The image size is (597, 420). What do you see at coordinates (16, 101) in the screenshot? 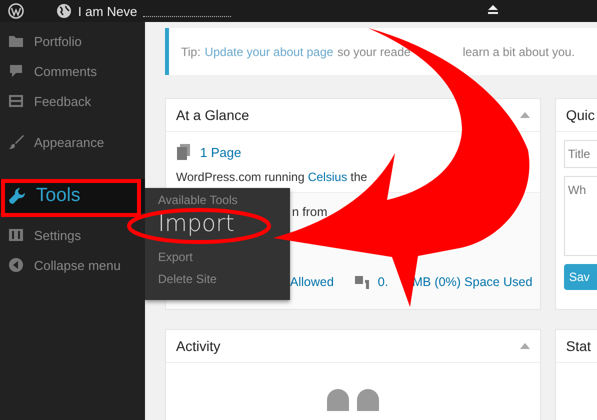
I see `form-icon` at bounding box center [16, 101].